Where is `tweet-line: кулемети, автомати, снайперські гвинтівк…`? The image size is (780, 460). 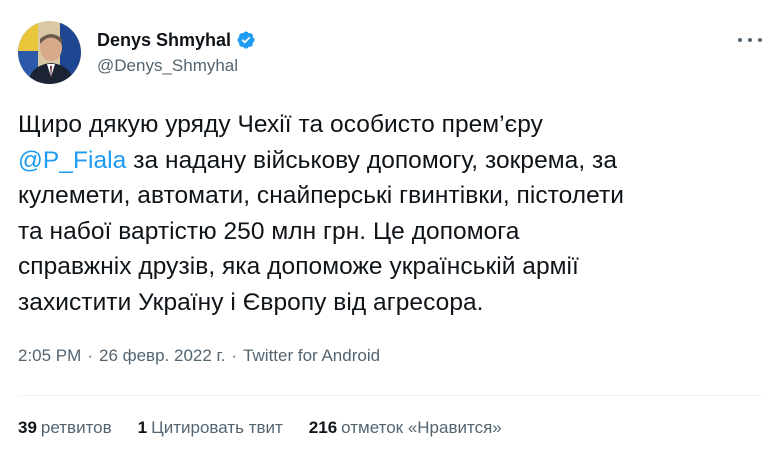
tweet-line: кулемети, автомати, снайперські гвинтівк… is located at coordinates (392, 196).